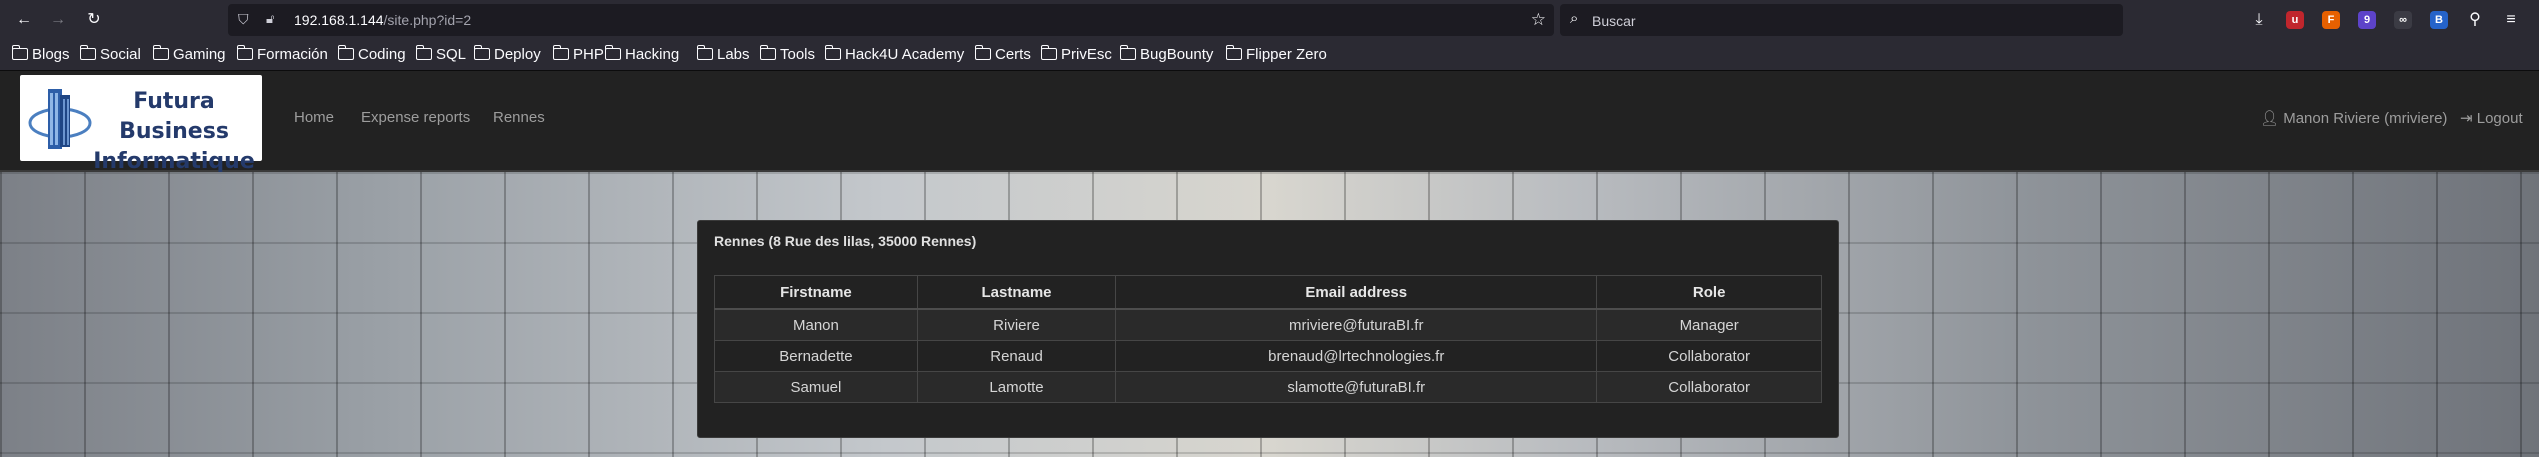 The image size is (2539, 457). What do you see at coordinates (891, 20) in the screenshot?
I see `url-bar: ⛉ 🔓︎ 192.168.1.144/site.php?id=2 ☆` at bounding box center [891, 20].